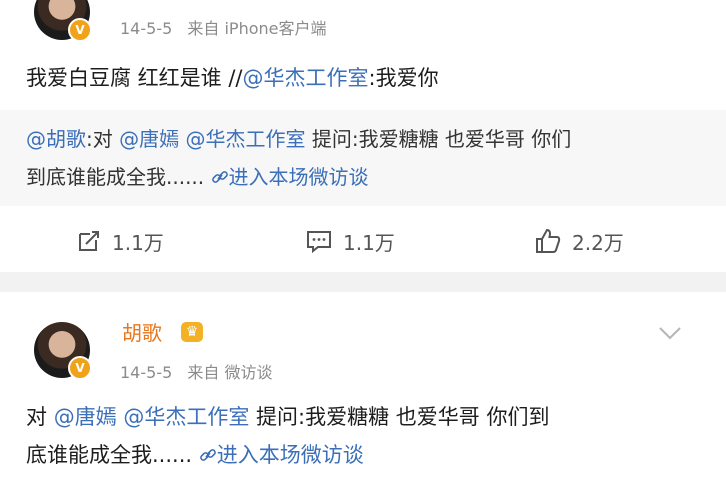 The width and height of the screenshot is (726, 494). I want to click on like-count: 2.2万, so click(598, 242).